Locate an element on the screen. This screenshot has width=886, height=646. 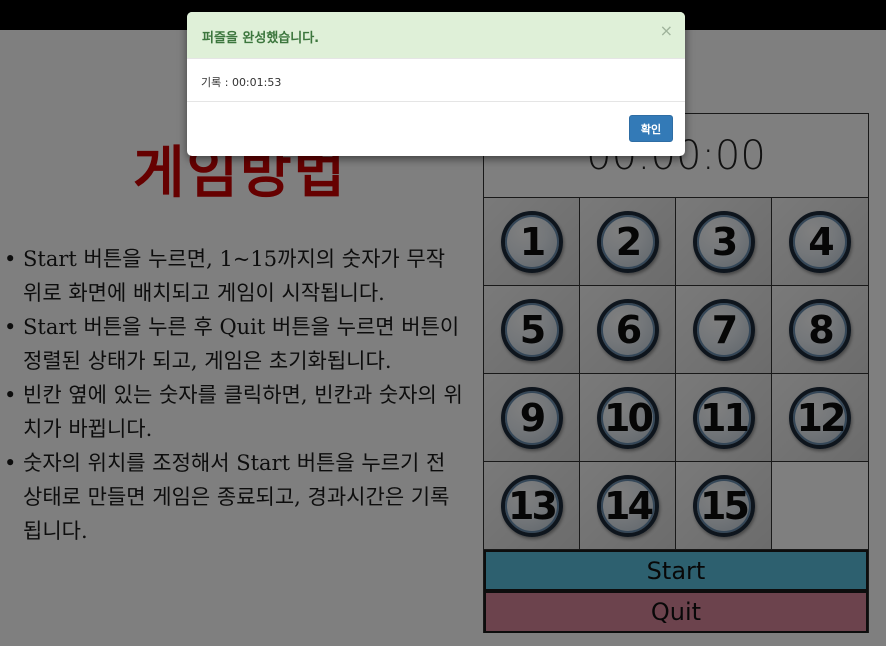
modal-title: 퍼즐을 완성했습니다. is located at coordinates (261, 38).